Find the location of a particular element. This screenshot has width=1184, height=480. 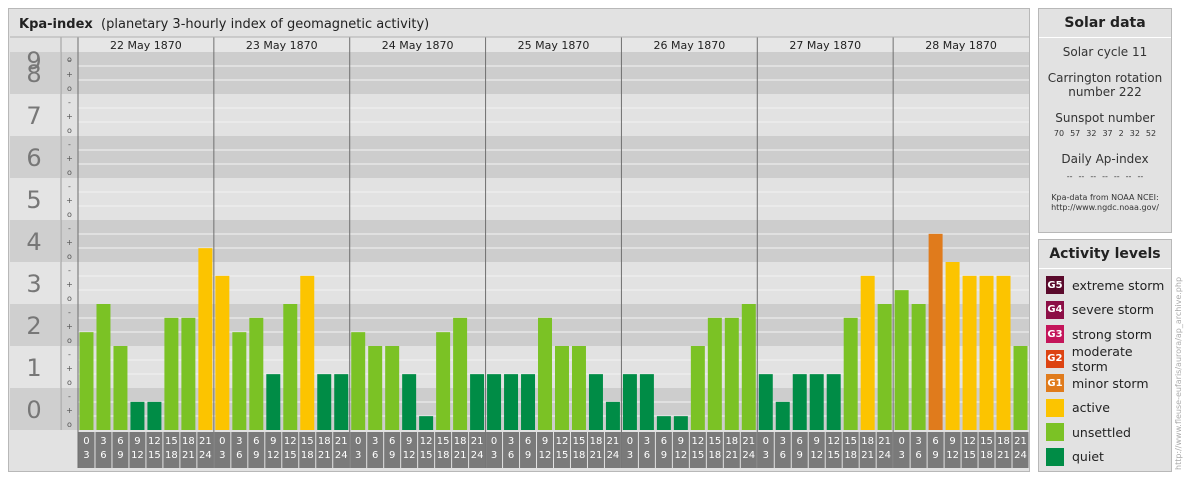

time-bin-end: 24 is located at coordinates (477, 455).